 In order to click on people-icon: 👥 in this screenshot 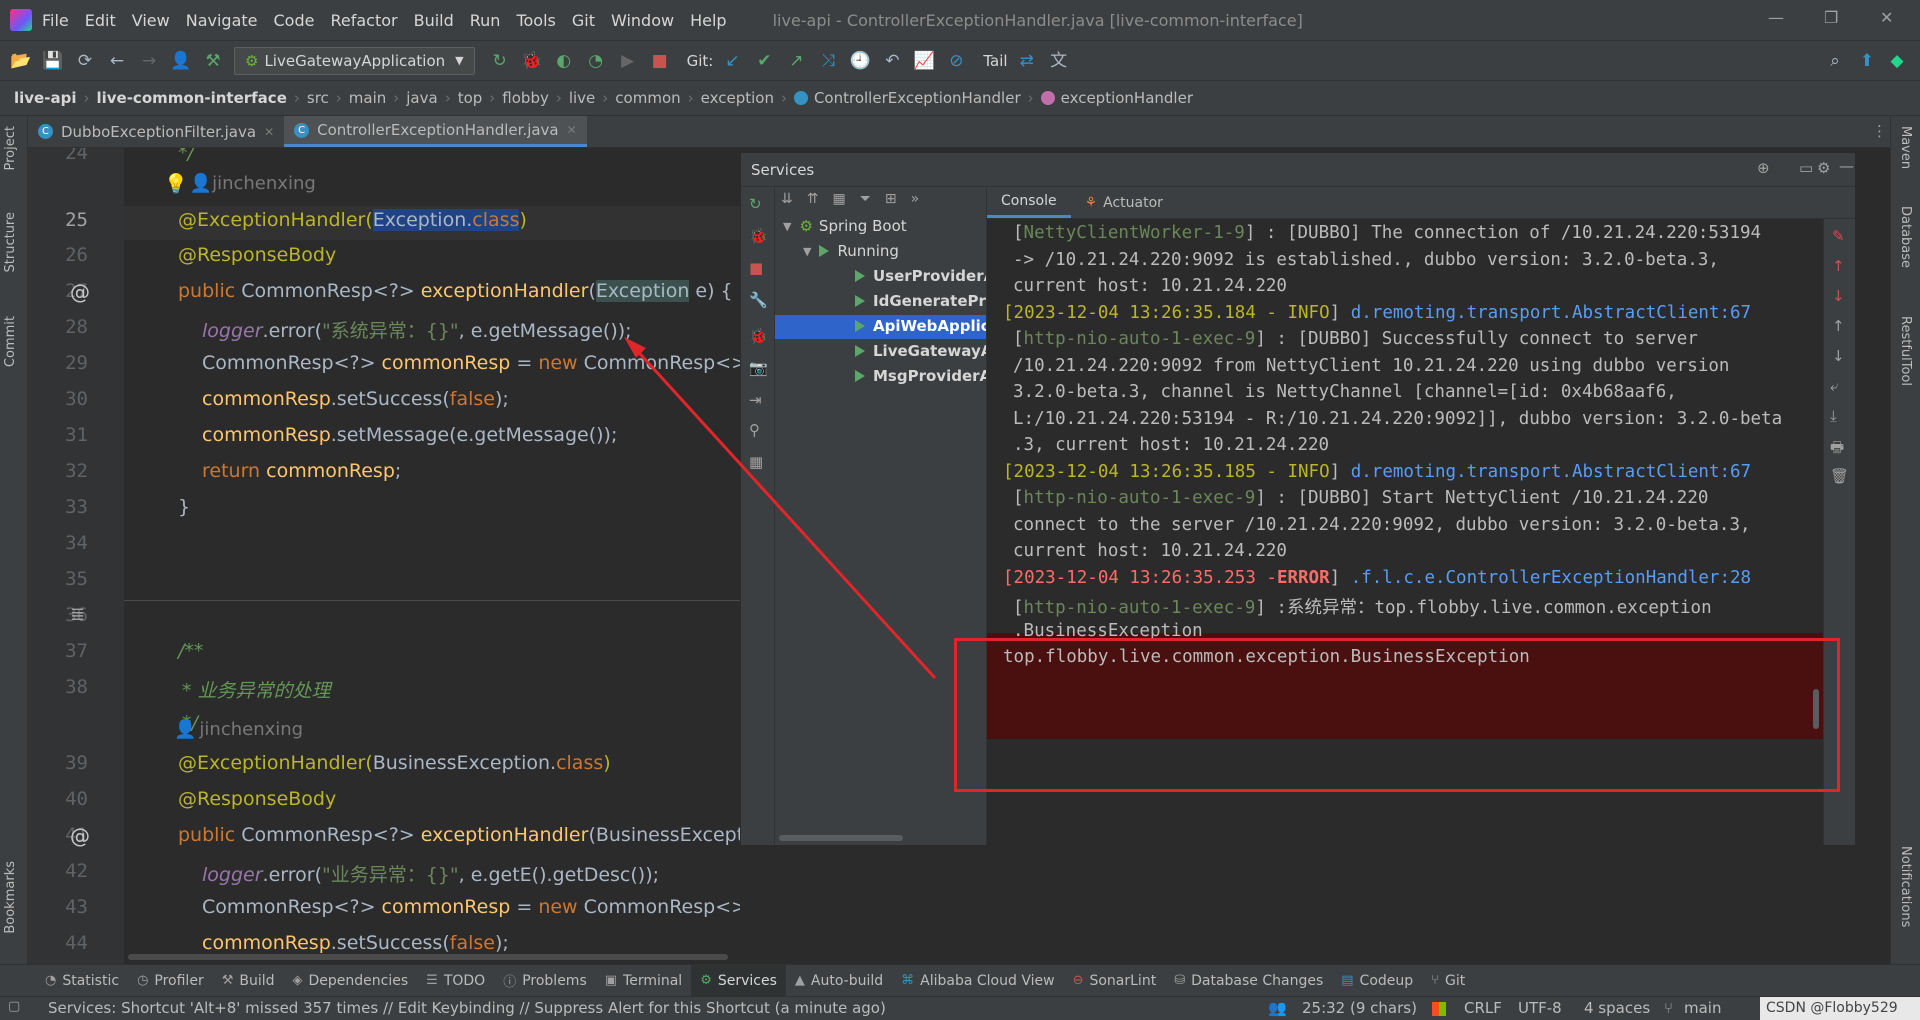, I will do `click(1277, 1008)`.